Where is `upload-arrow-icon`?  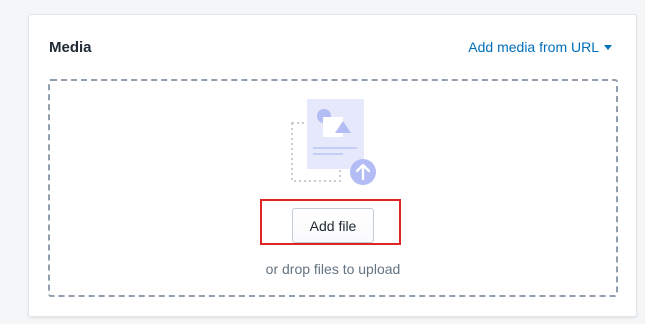 upload-arrow-icon is located at coordinates (363, 172).